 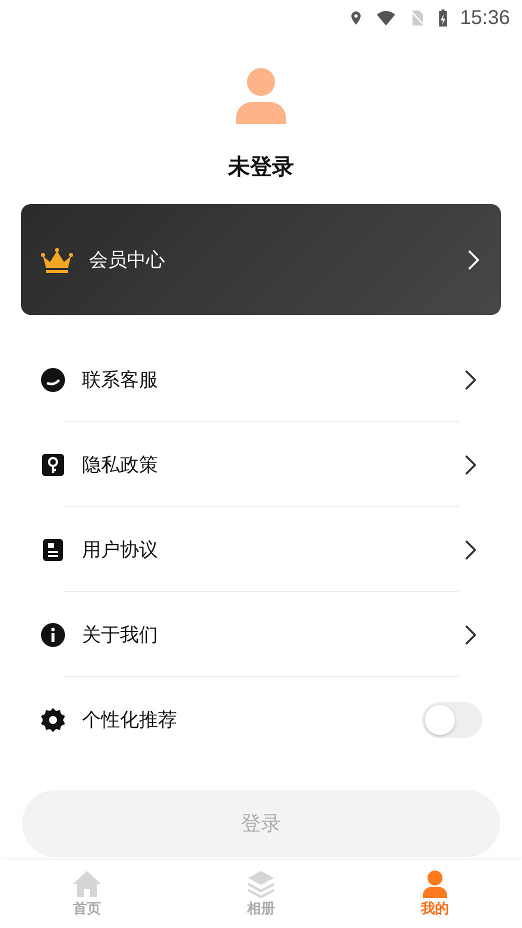 What do you see at coordinates (87, 884) in the screenshot?
I see `home-icon` at bounding box center [87, 884].